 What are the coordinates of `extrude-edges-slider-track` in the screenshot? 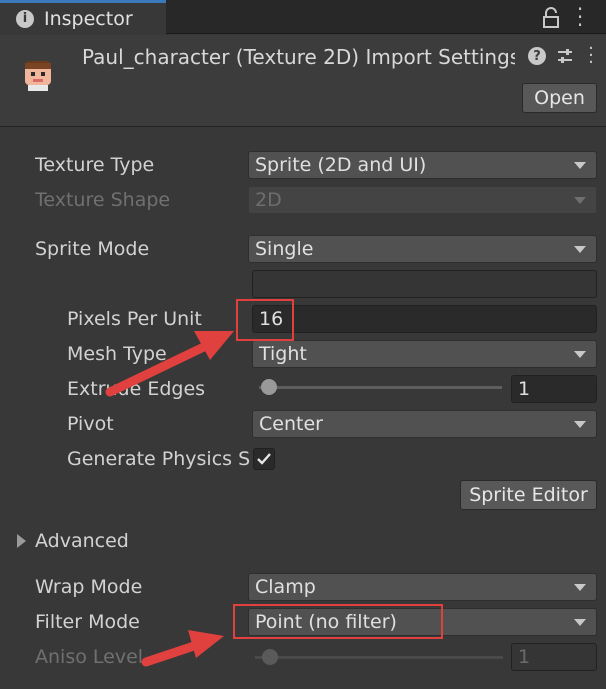 It's located at (380, 387).